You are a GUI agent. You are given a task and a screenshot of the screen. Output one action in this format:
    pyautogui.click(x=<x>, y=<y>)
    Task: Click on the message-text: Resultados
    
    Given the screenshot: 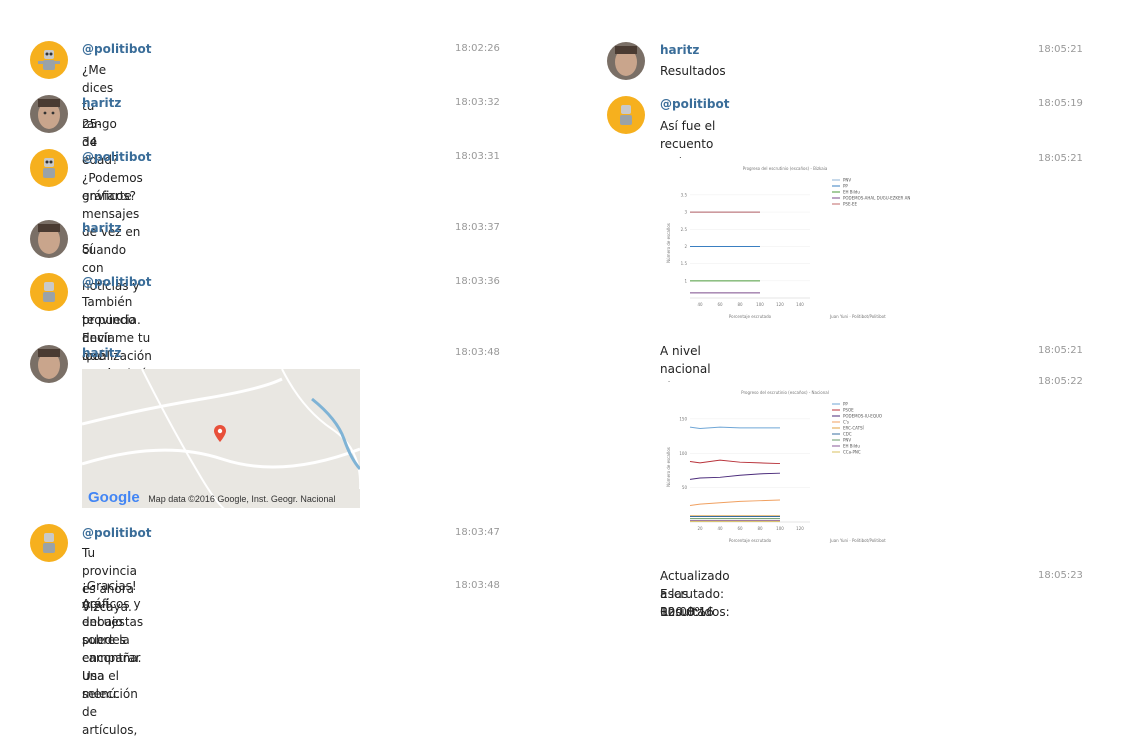 What is the action you would take?
    pyautogui.click(x=693, y=71)
    